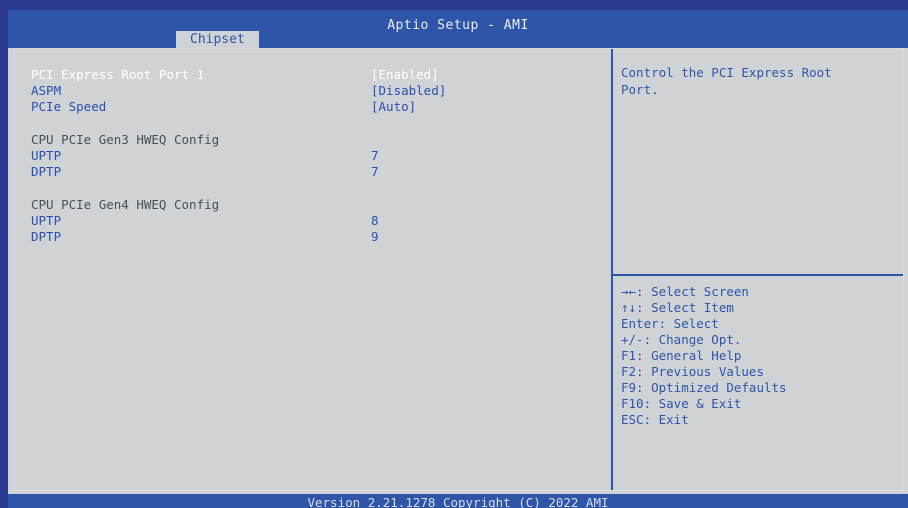 This screenshot has height=508, width=908. What do you see at coordinates (69, 106) in the screenshot?
I see `setting-label: PCIe Speed` at bounding box center [69, 106].